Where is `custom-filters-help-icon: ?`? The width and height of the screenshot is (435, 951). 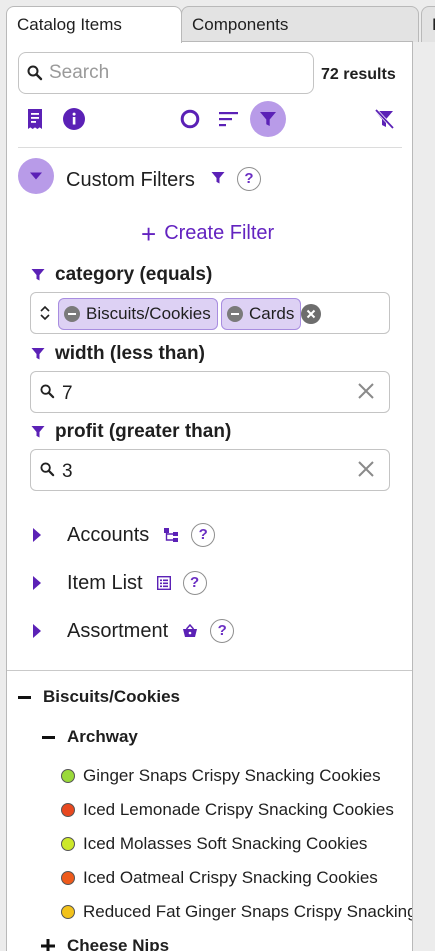 custom-filters-help-icon: ? is located at coordinates (249, 179).